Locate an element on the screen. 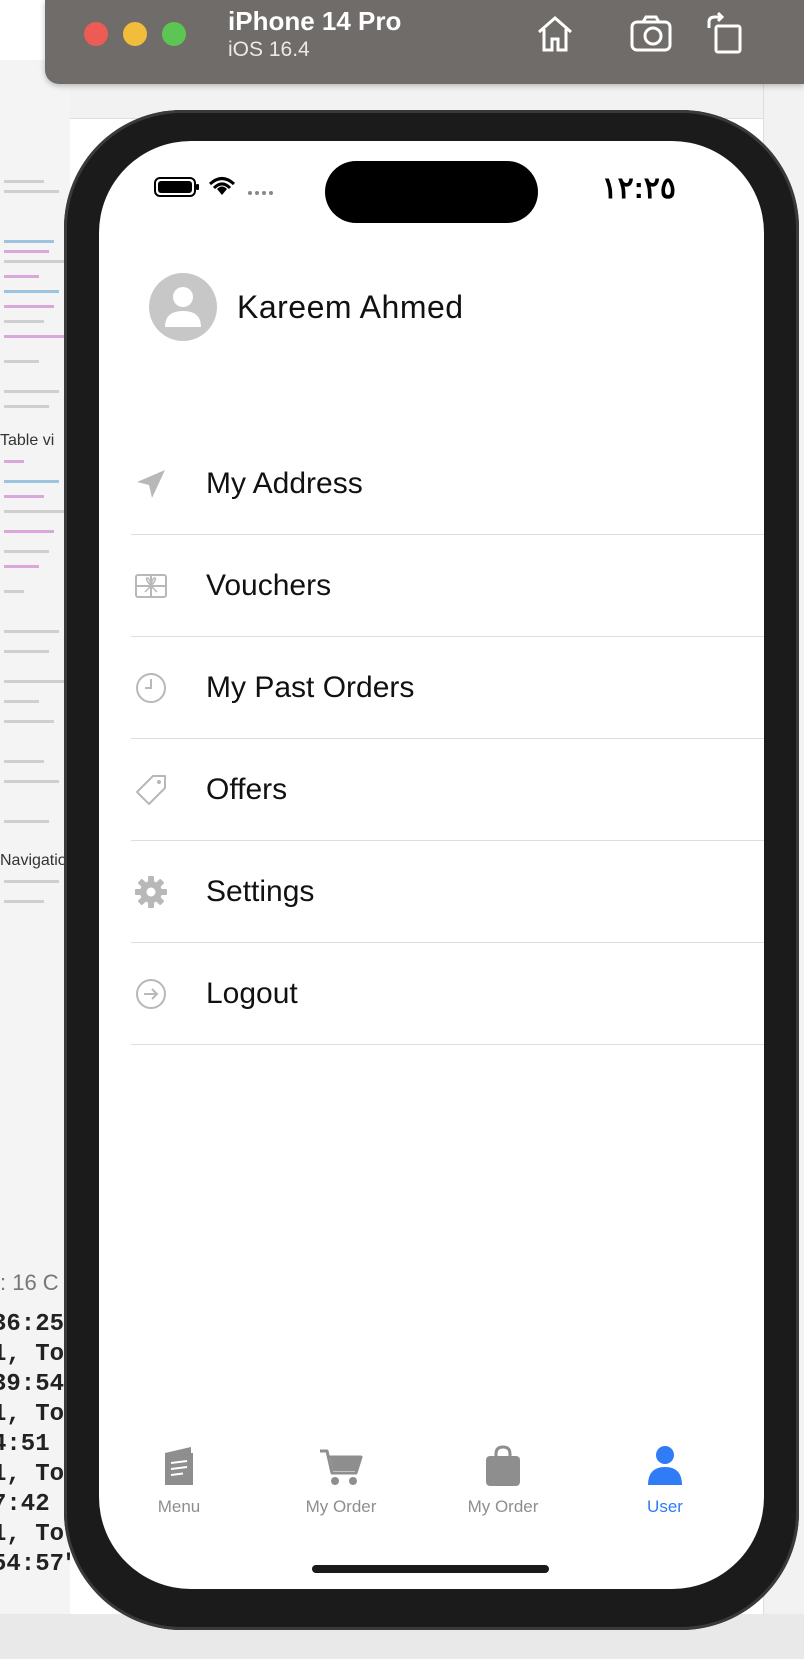 The width and height of the screenshot is (804, 1659). ide-label-navigation: Navigatio is located at coordinates (33, 860).